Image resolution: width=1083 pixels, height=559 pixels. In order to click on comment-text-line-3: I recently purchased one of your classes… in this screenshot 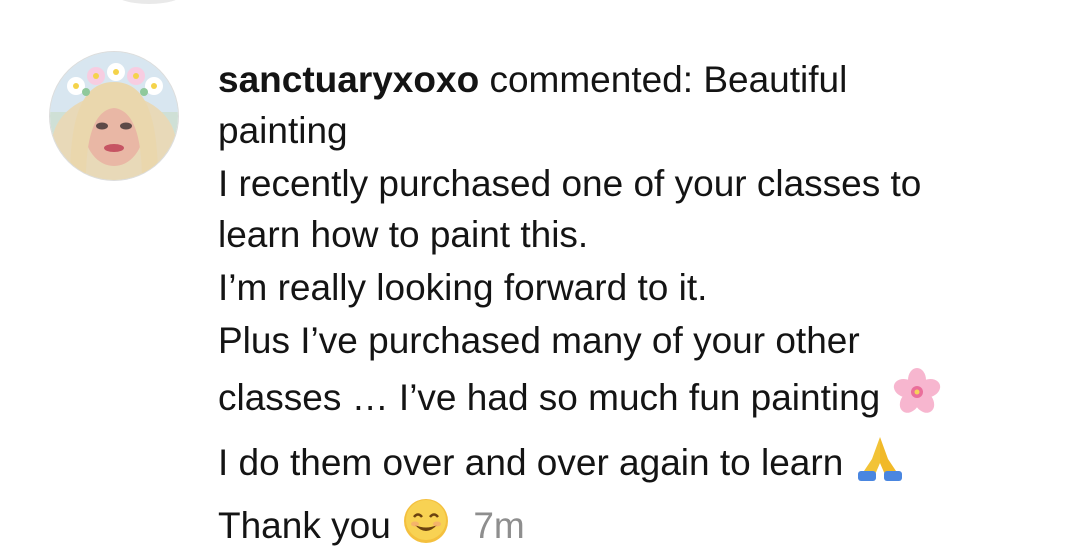, I will do `click(570, 183)`.